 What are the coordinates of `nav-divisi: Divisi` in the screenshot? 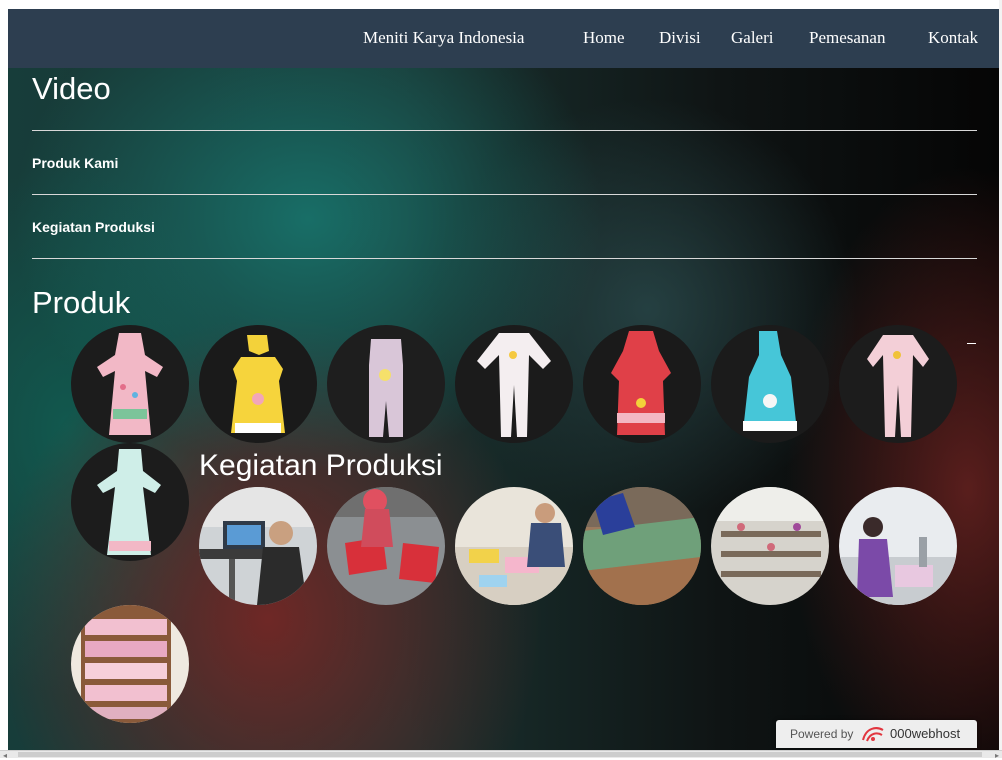 It's located at (680, 38).